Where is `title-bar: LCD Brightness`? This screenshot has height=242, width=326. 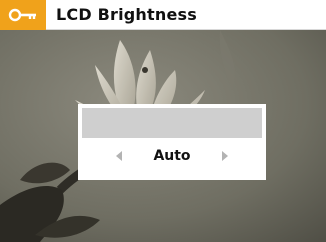 title-bar: LCD Brightness is located at coordinates (163, 15).